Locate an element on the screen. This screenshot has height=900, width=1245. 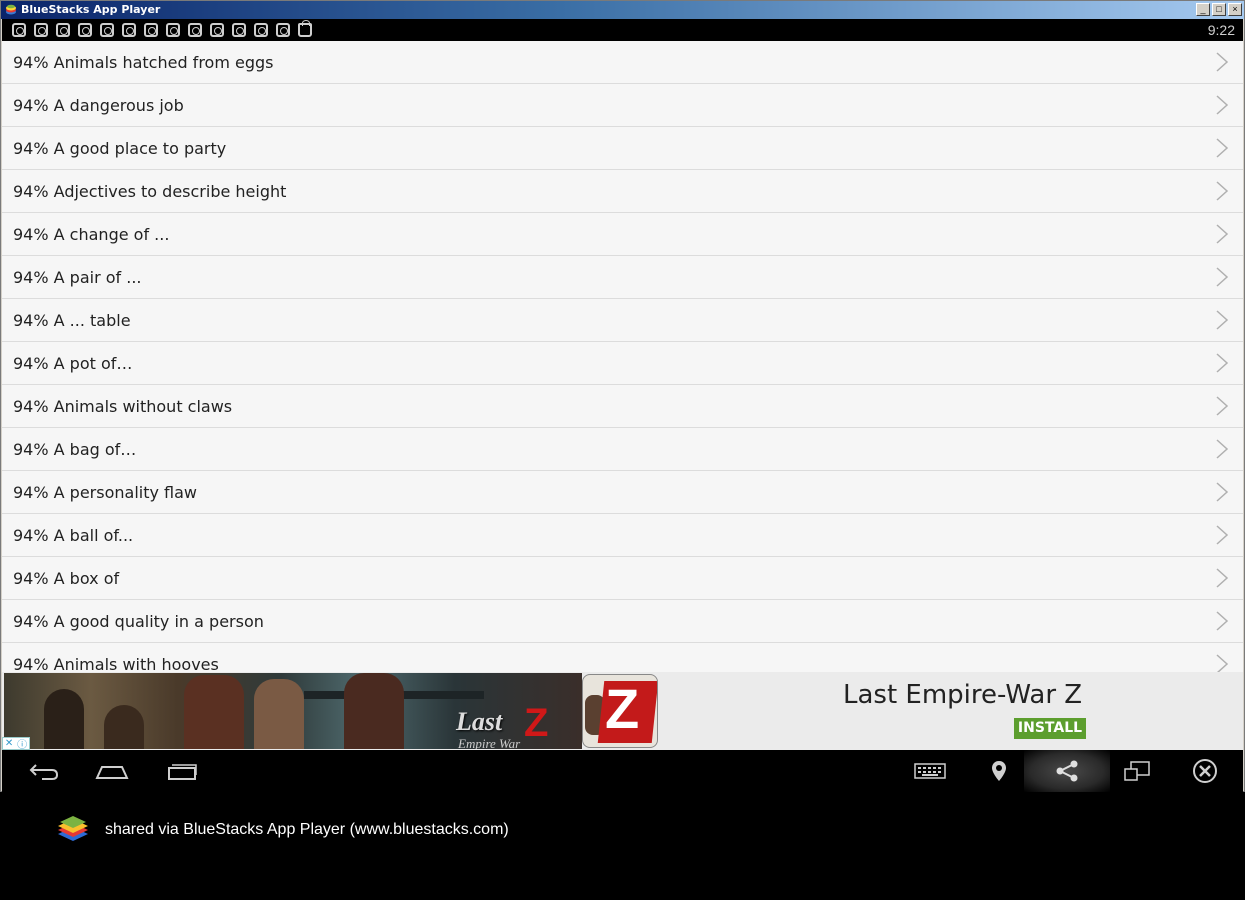
status-clock: 9:22 is located at coordinates (1221, 30).